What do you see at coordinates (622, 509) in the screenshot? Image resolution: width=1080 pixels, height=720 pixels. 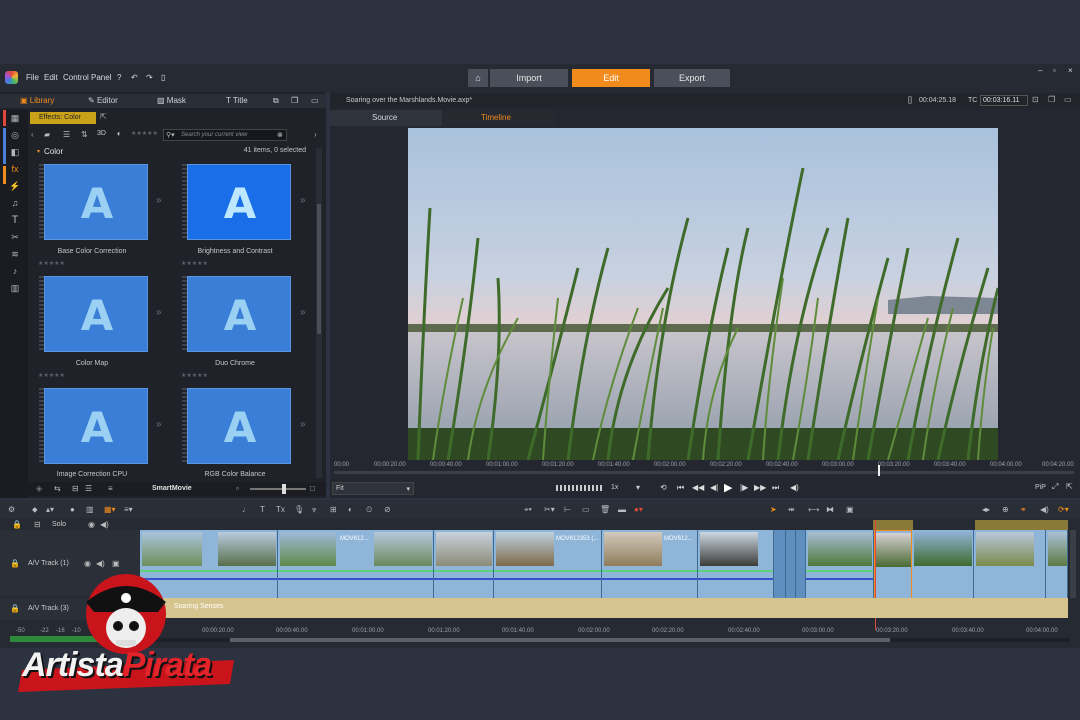 I see `monitor-icon: ▬` at bounding box center [622, 509].